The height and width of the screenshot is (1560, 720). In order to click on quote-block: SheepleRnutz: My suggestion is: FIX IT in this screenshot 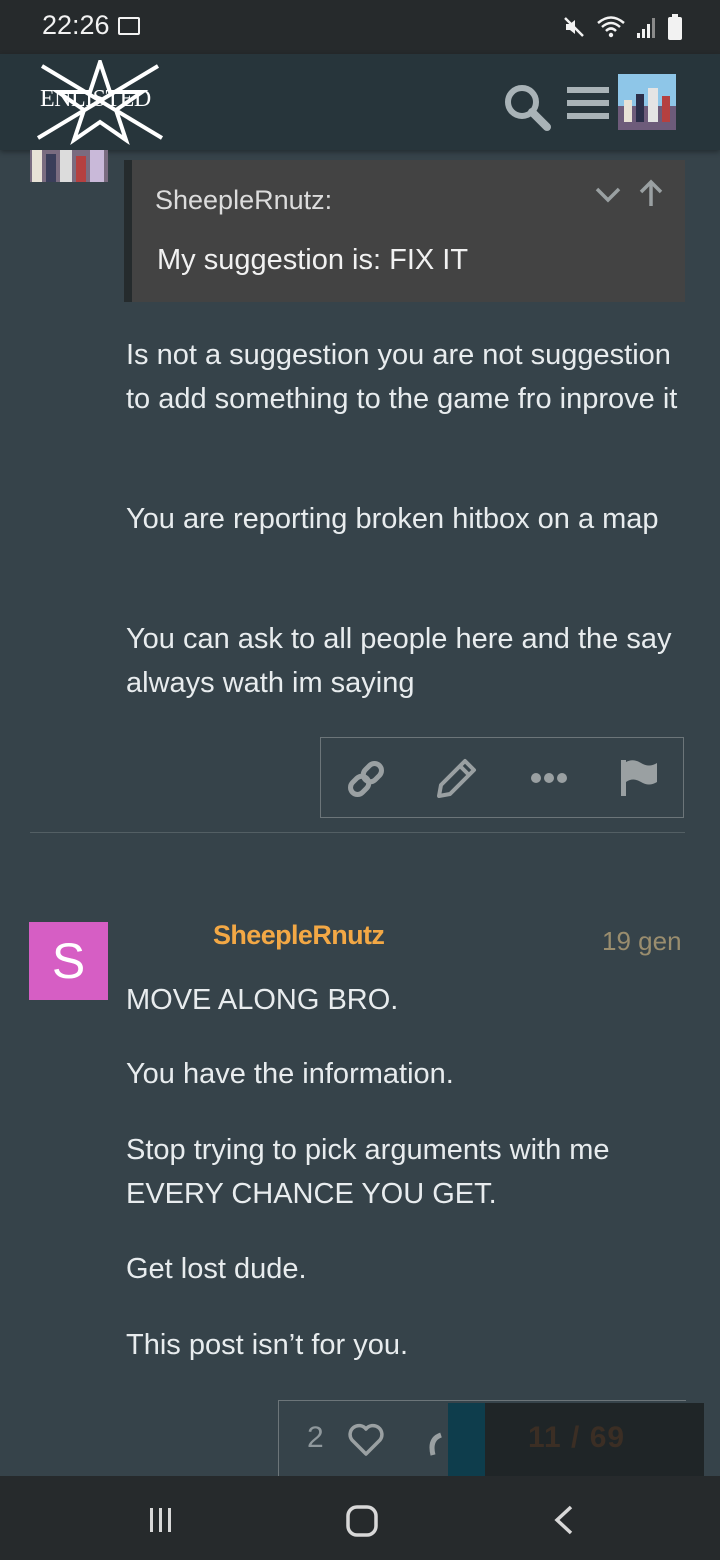, I will do `click(404, 231)`.